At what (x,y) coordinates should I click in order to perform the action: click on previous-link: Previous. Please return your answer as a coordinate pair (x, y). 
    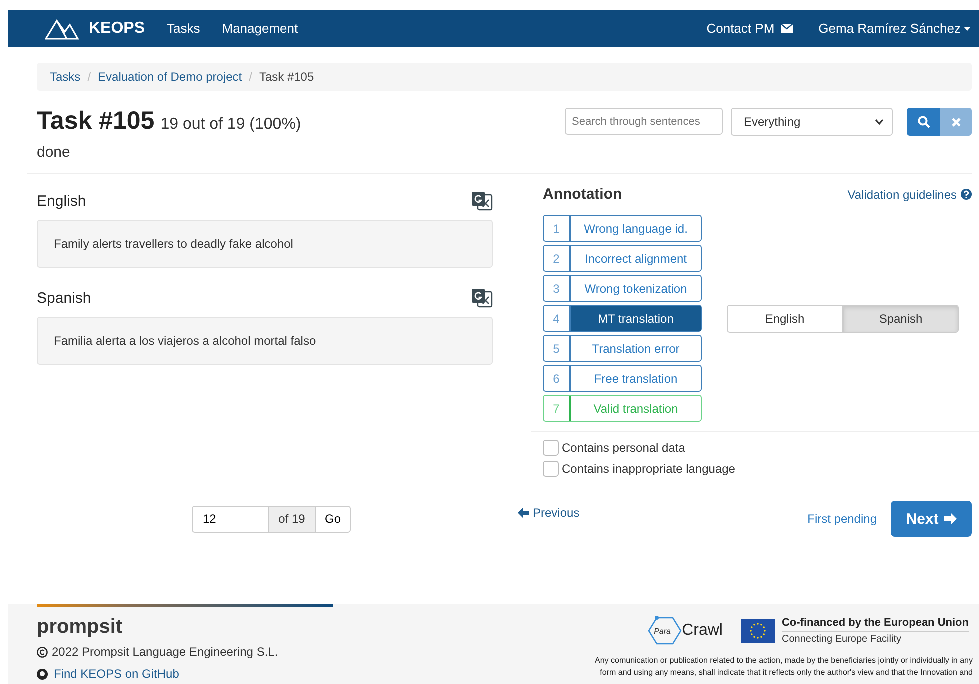
    Looking at the image, I should click on (549, 513).